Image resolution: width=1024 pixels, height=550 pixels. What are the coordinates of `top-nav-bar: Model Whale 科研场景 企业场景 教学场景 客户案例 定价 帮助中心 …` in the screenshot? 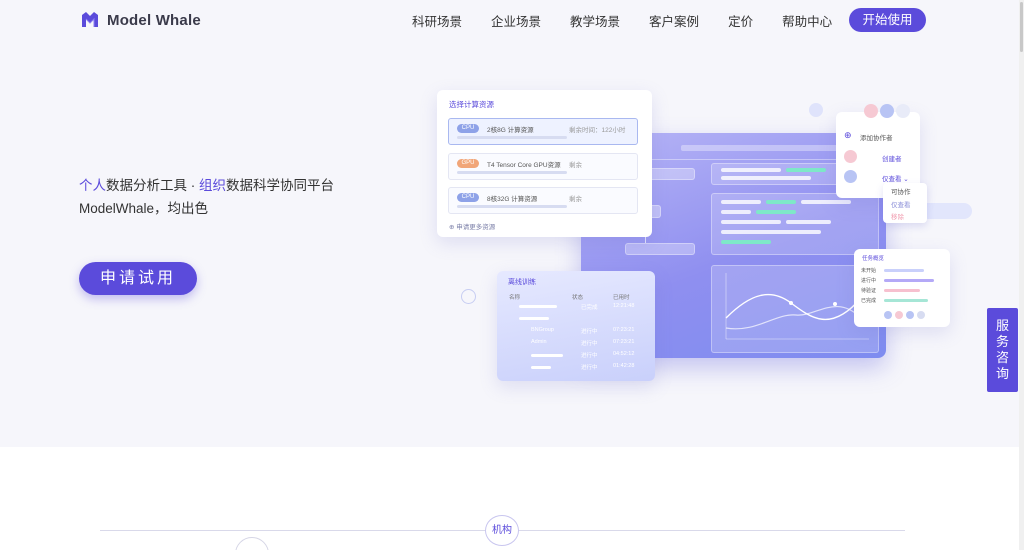 It's located at (509, 20).